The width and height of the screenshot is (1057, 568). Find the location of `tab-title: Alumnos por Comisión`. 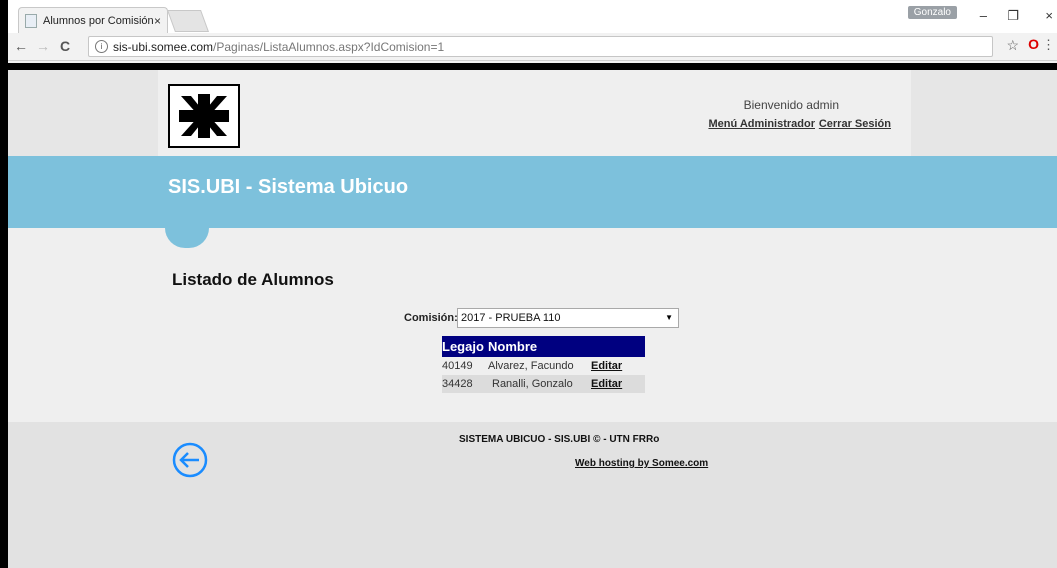

tab-title: Alumnos por Comisión is located at coordinates (98, 20).